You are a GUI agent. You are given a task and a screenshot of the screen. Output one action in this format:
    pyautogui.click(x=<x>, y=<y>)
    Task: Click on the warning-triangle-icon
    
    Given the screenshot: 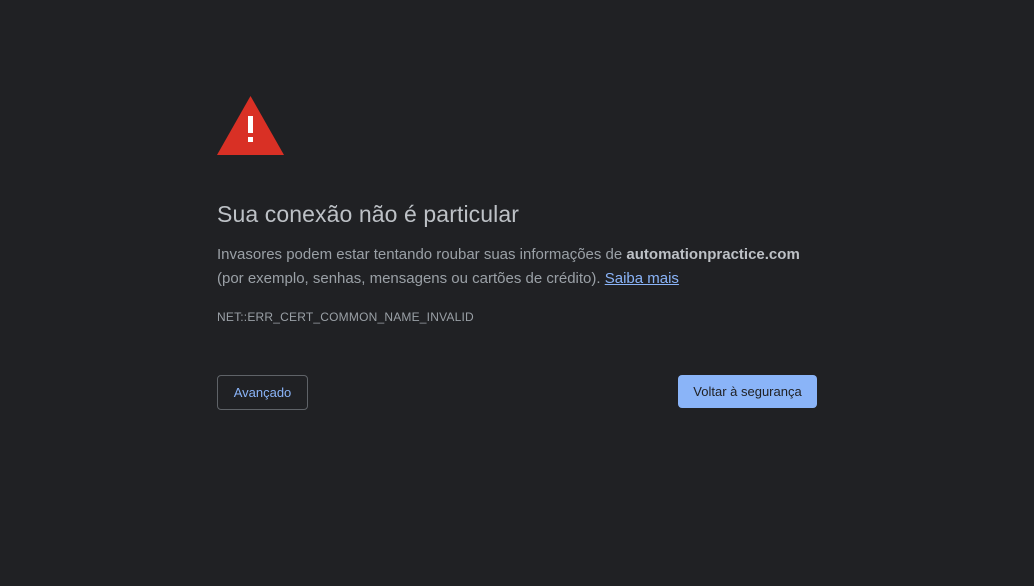 What is the action you would take?
    pyautogui.click(x=250, y=125)
    